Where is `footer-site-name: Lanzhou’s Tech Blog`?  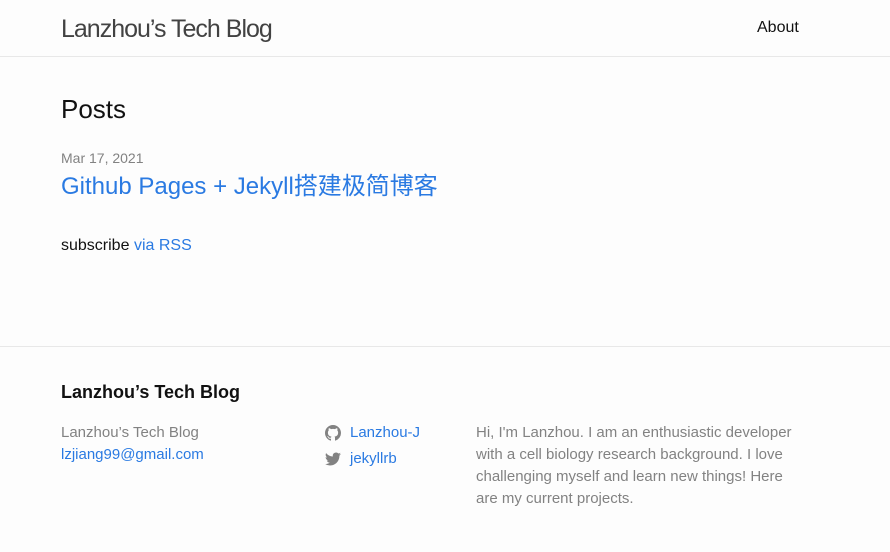
footer-site-name: Lanzhou’s Tech Blog is located at coordinates (130, 432).